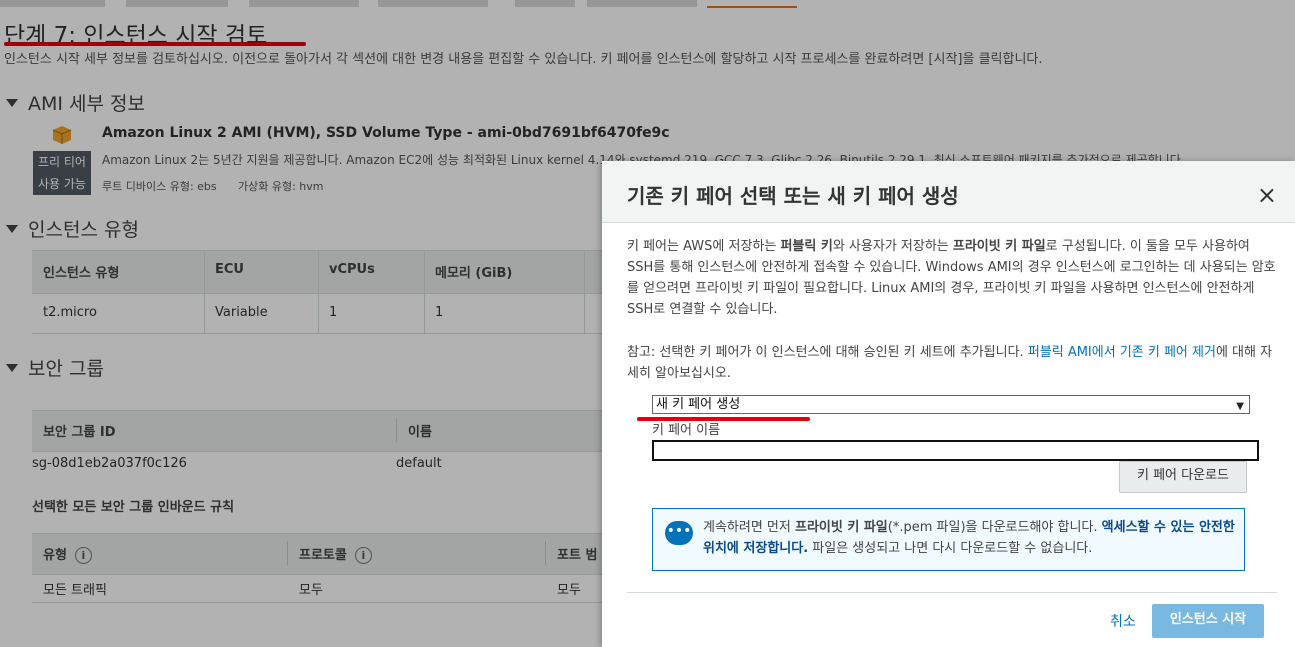 This screenshot has height=647, width=1295. What do you see at coordinates (892, 246) in the screenshot?
I see `text-fragment: 와 사용자가 저장하는` at bounding box center [892, 246].